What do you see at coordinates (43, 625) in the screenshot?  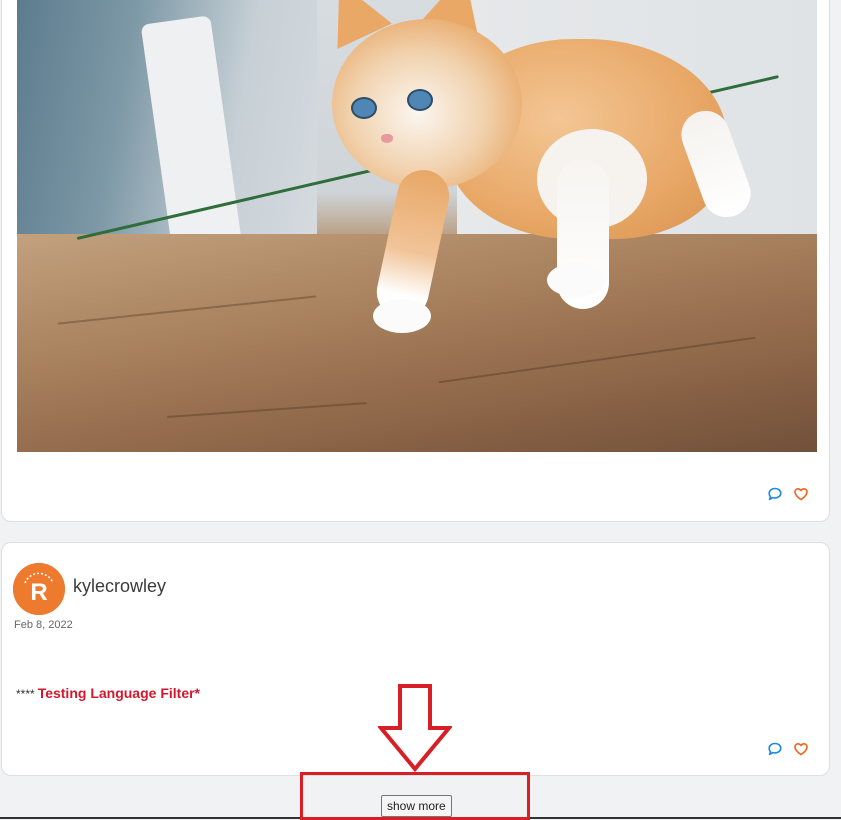 I see `post-date: Feb 8, 2022` at bounding box center [43, 625].